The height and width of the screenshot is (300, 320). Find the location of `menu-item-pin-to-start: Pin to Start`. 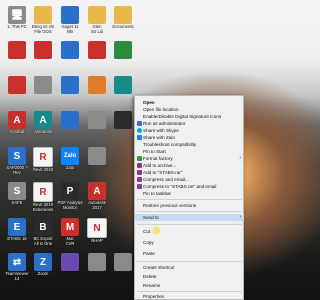

menu-item-pin-to-start: Pin to Start is located at coordinates (189, 151).